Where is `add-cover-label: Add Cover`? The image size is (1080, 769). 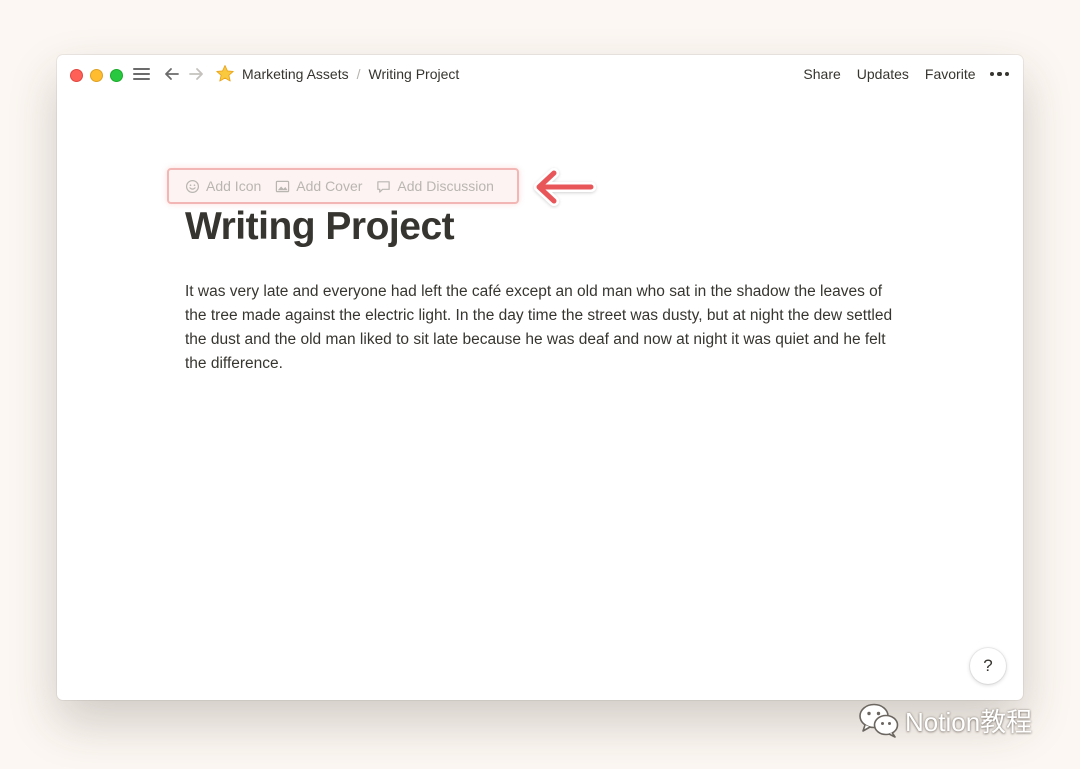
add-cover-label: Add Cover is located at coordinates (329, 186).